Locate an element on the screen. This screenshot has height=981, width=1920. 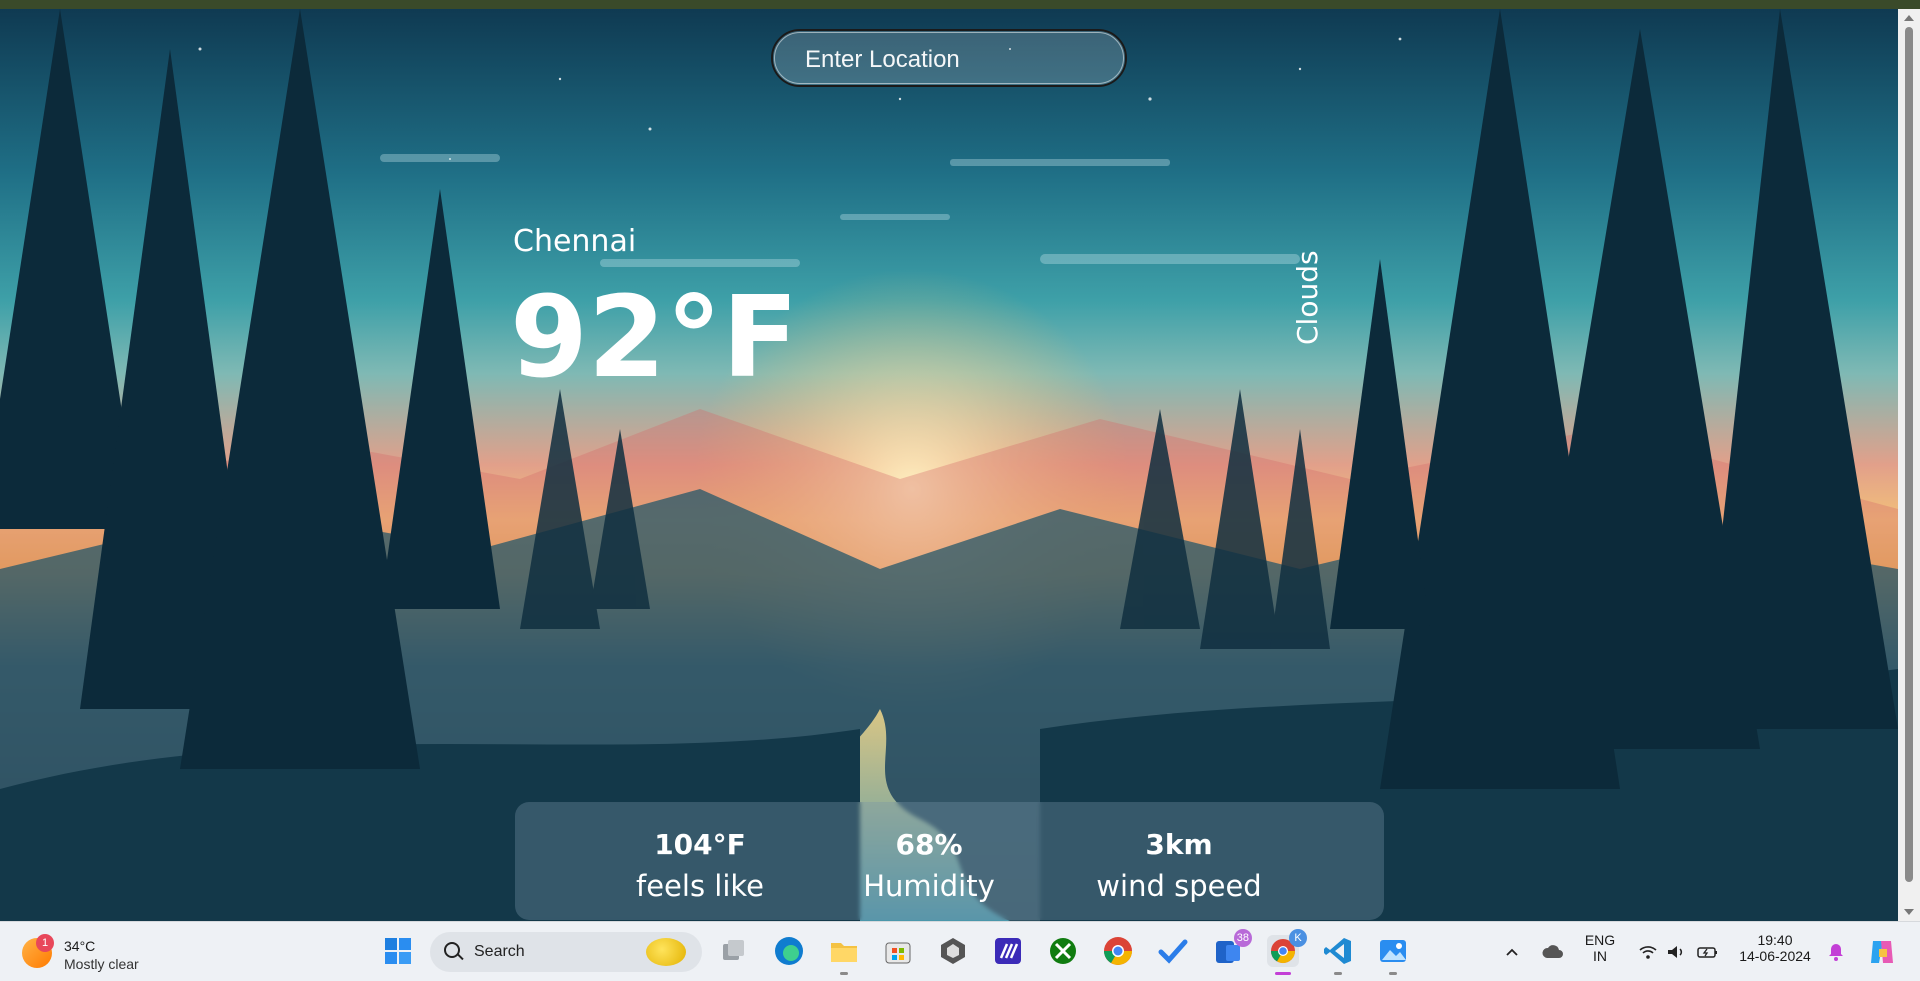
notifications-button is located at coordinates (1836, 952).